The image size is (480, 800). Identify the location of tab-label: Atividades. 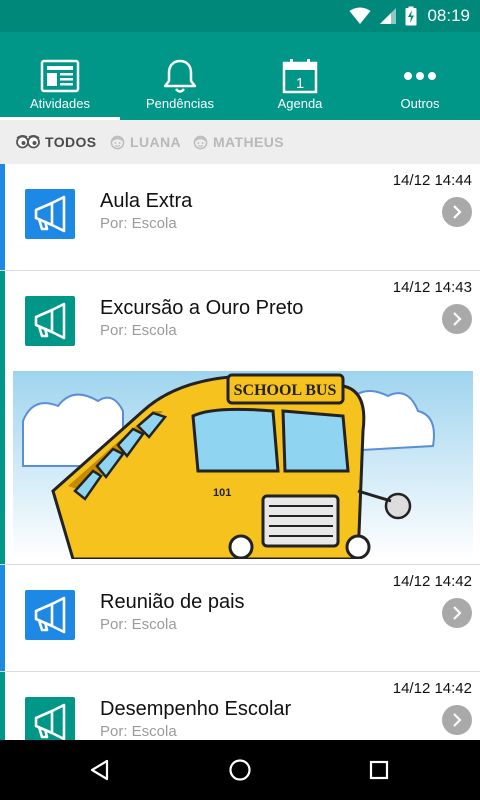
(60, 103).